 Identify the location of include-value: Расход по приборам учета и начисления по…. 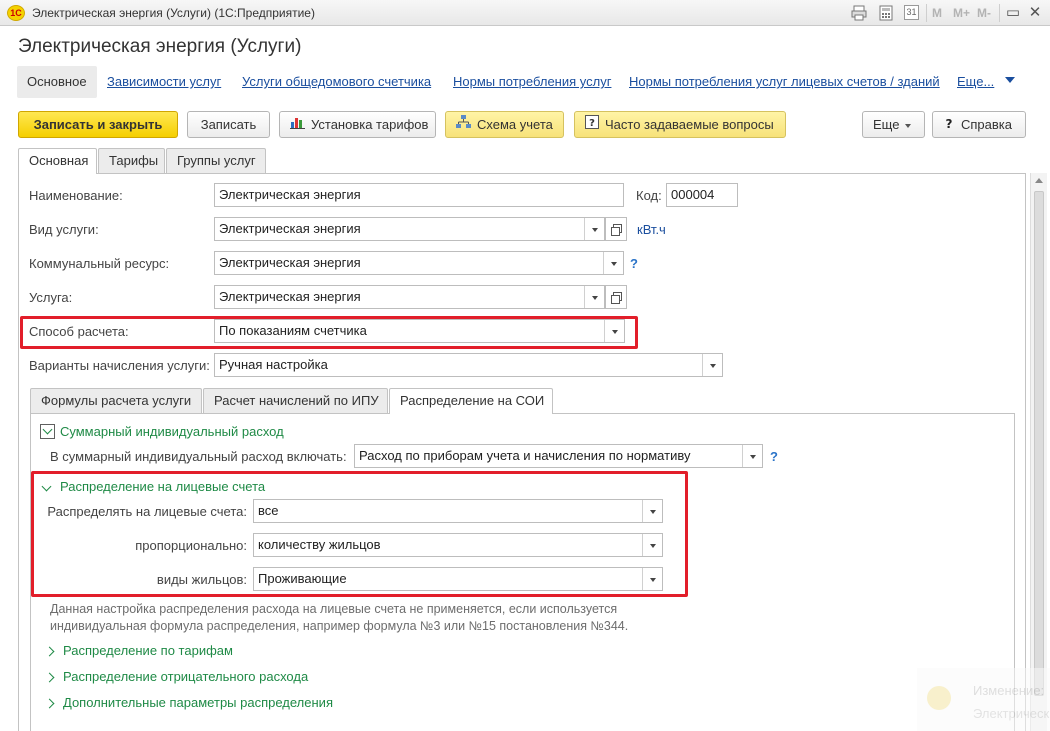
(525, 455).